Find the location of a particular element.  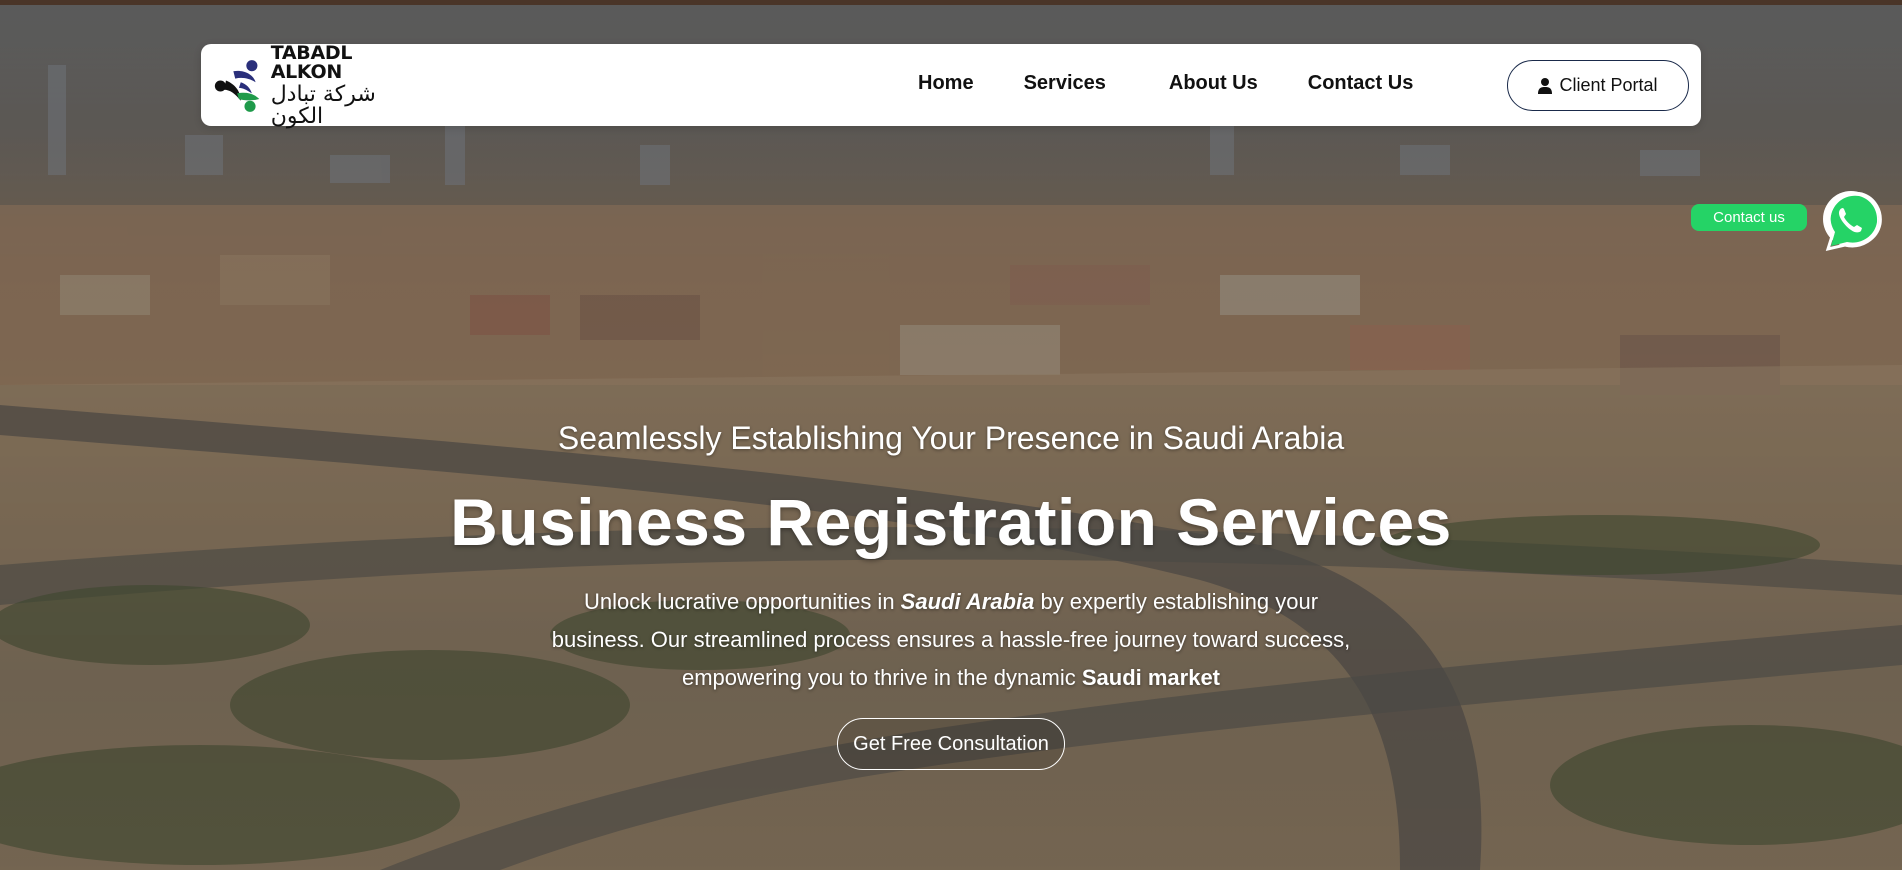

person-icon is located at coordinates (1545, 85).